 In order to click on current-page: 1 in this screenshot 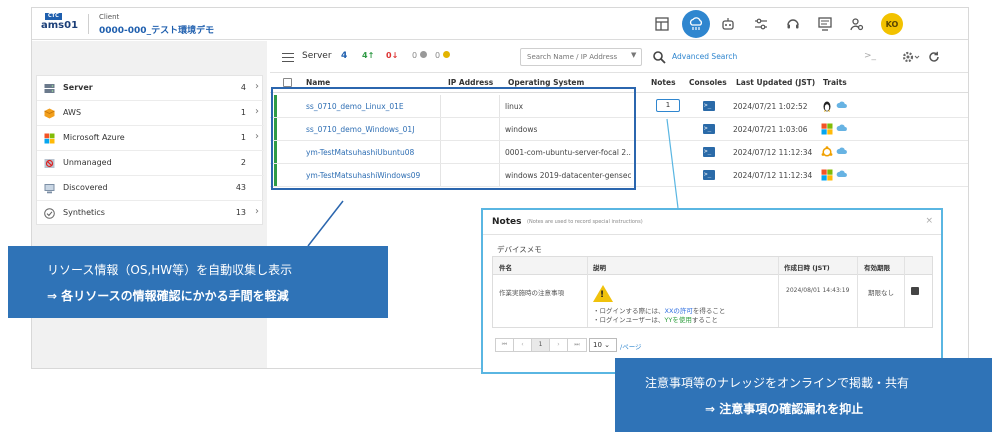, I will do `click(541, 345)`.